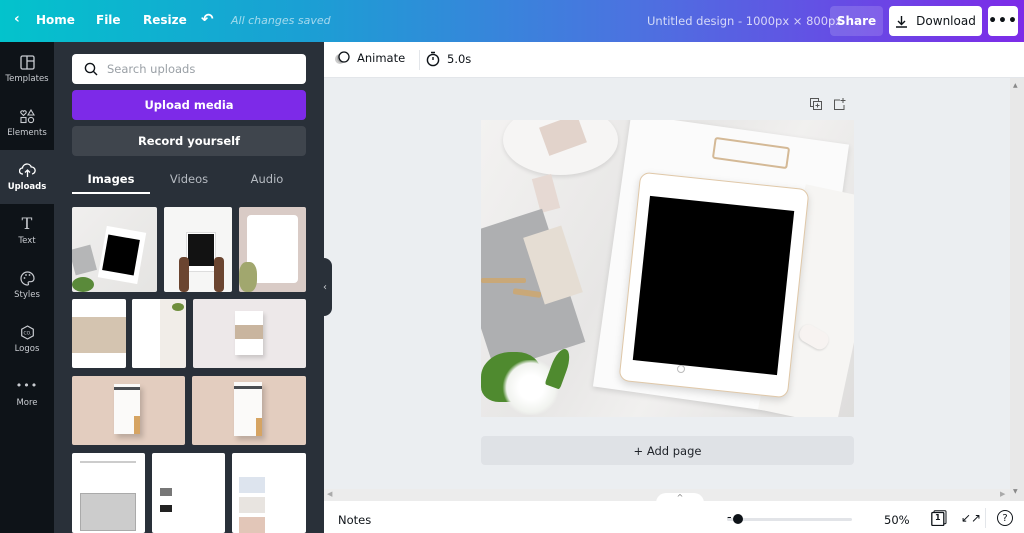 The height and width of the screenshot is (533, 1024). Describe the element at coordinates (91, 69) in the screenshot. I see `search-icon` at that location.